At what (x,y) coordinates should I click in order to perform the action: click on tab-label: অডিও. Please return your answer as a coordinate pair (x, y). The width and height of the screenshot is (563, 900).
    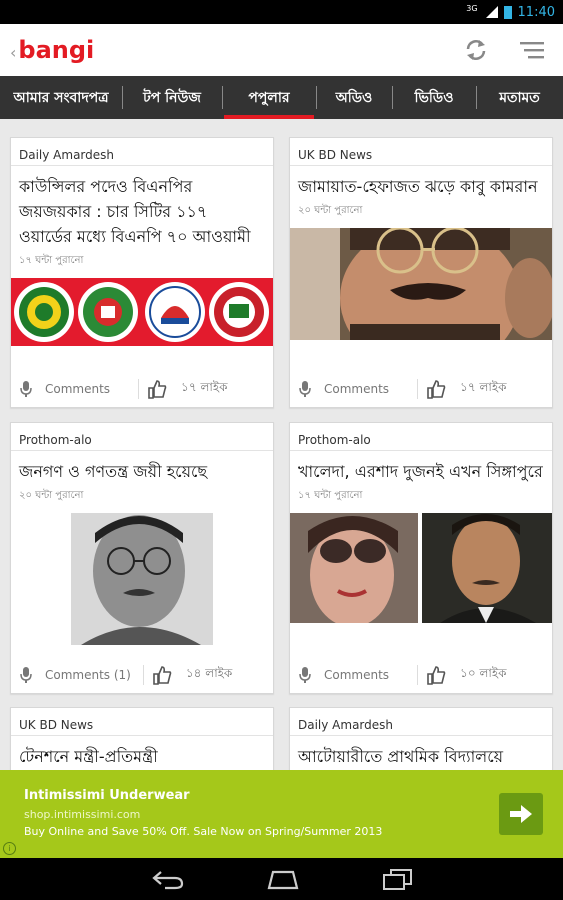
    Looking at the image, I should click on (354, 97).